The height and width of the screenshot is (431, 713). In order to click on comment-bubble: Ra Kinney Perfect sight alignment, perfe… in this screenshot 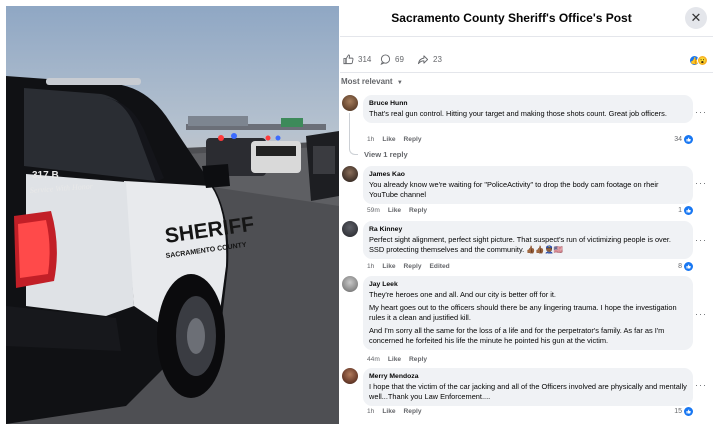, I will do `click(528, 240)`.